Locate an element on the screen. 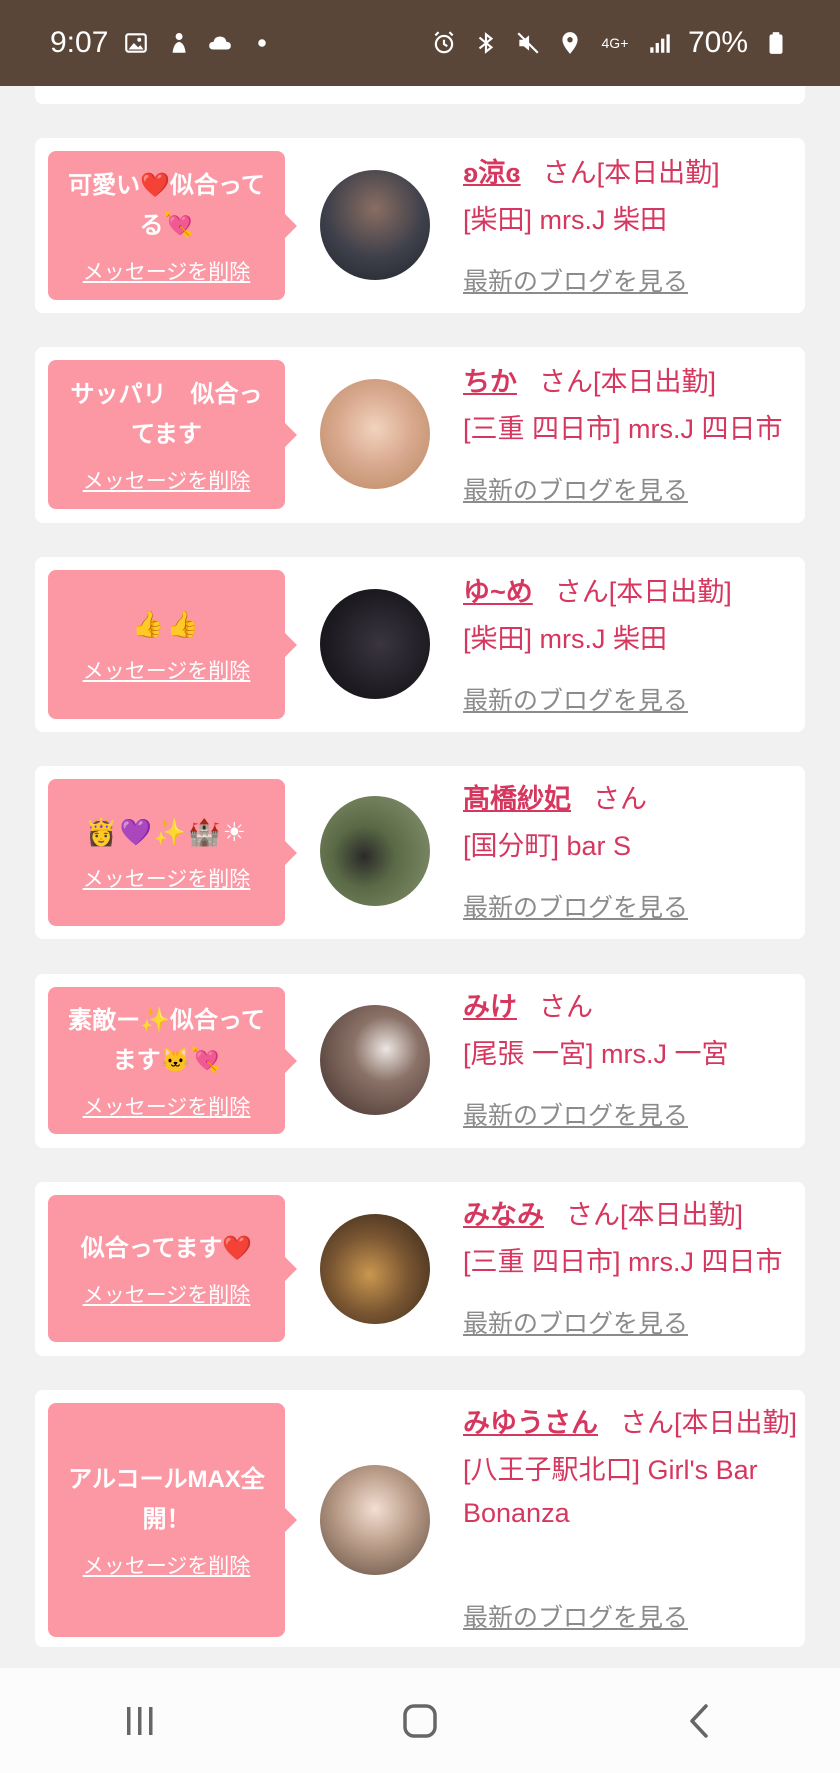  cast-name-link: みなみ is located at coordinates (503, 1215).